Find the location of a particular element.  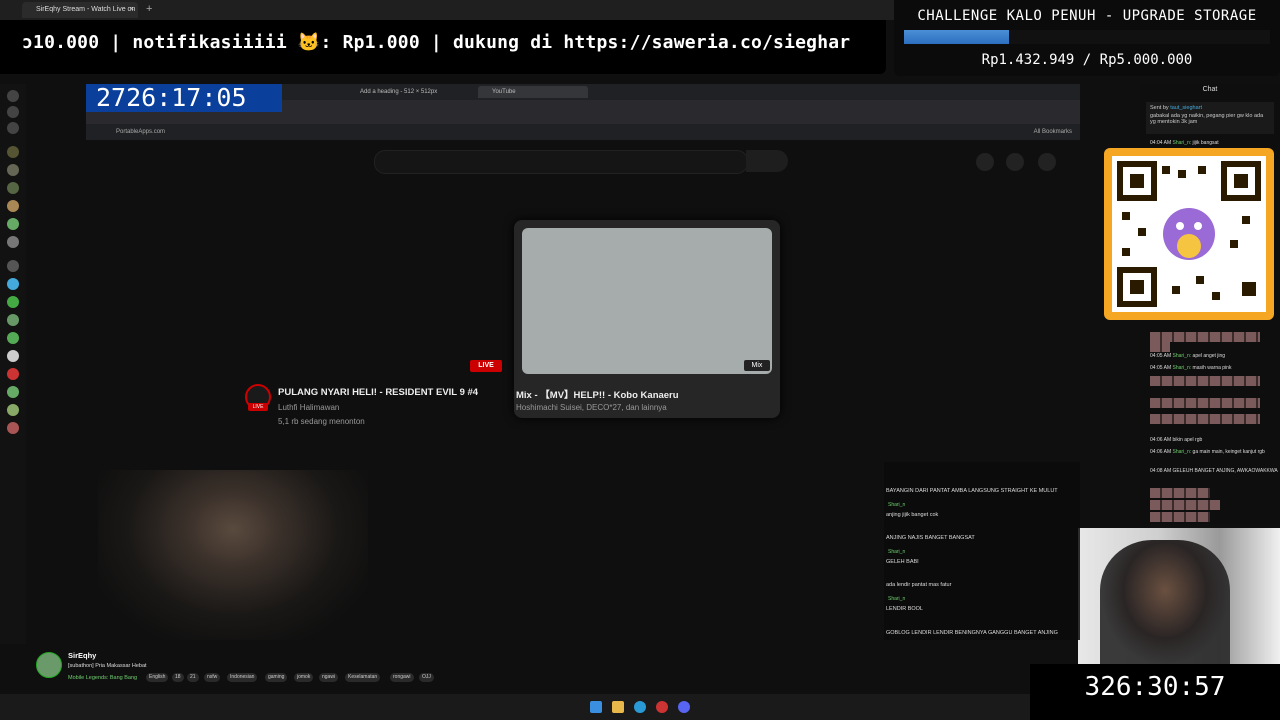

close-icon: × is located at coordinates (132, 10).